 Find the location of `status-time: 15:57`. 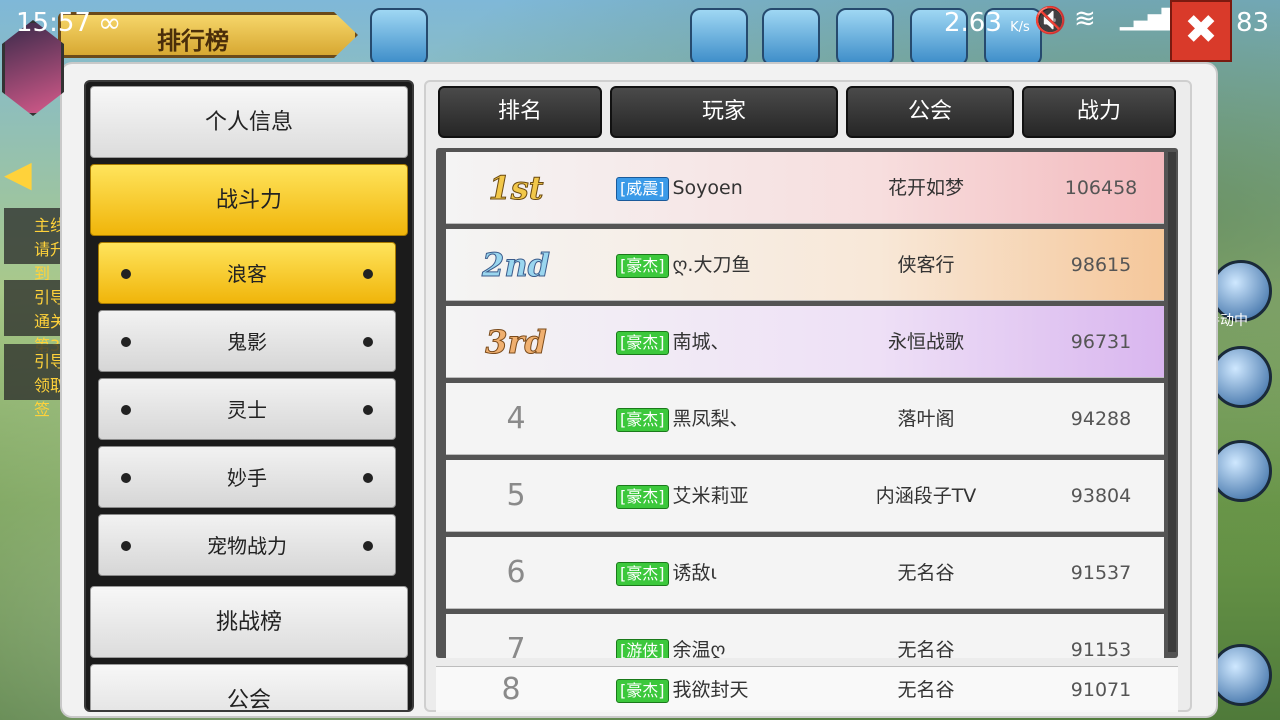

status-time: 15:57 is located at coordinates (53, 23).